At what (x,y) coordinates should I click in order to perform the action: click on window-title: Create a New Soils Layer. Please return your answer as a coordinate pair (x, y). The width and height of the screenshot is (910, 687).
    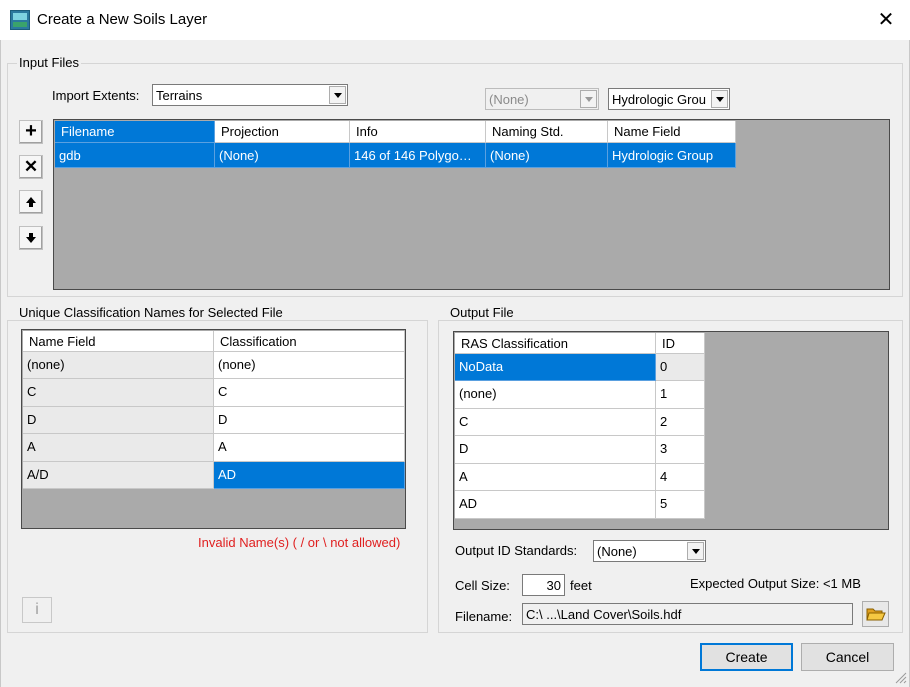
    Looking at the image, I should click on (122, 19).